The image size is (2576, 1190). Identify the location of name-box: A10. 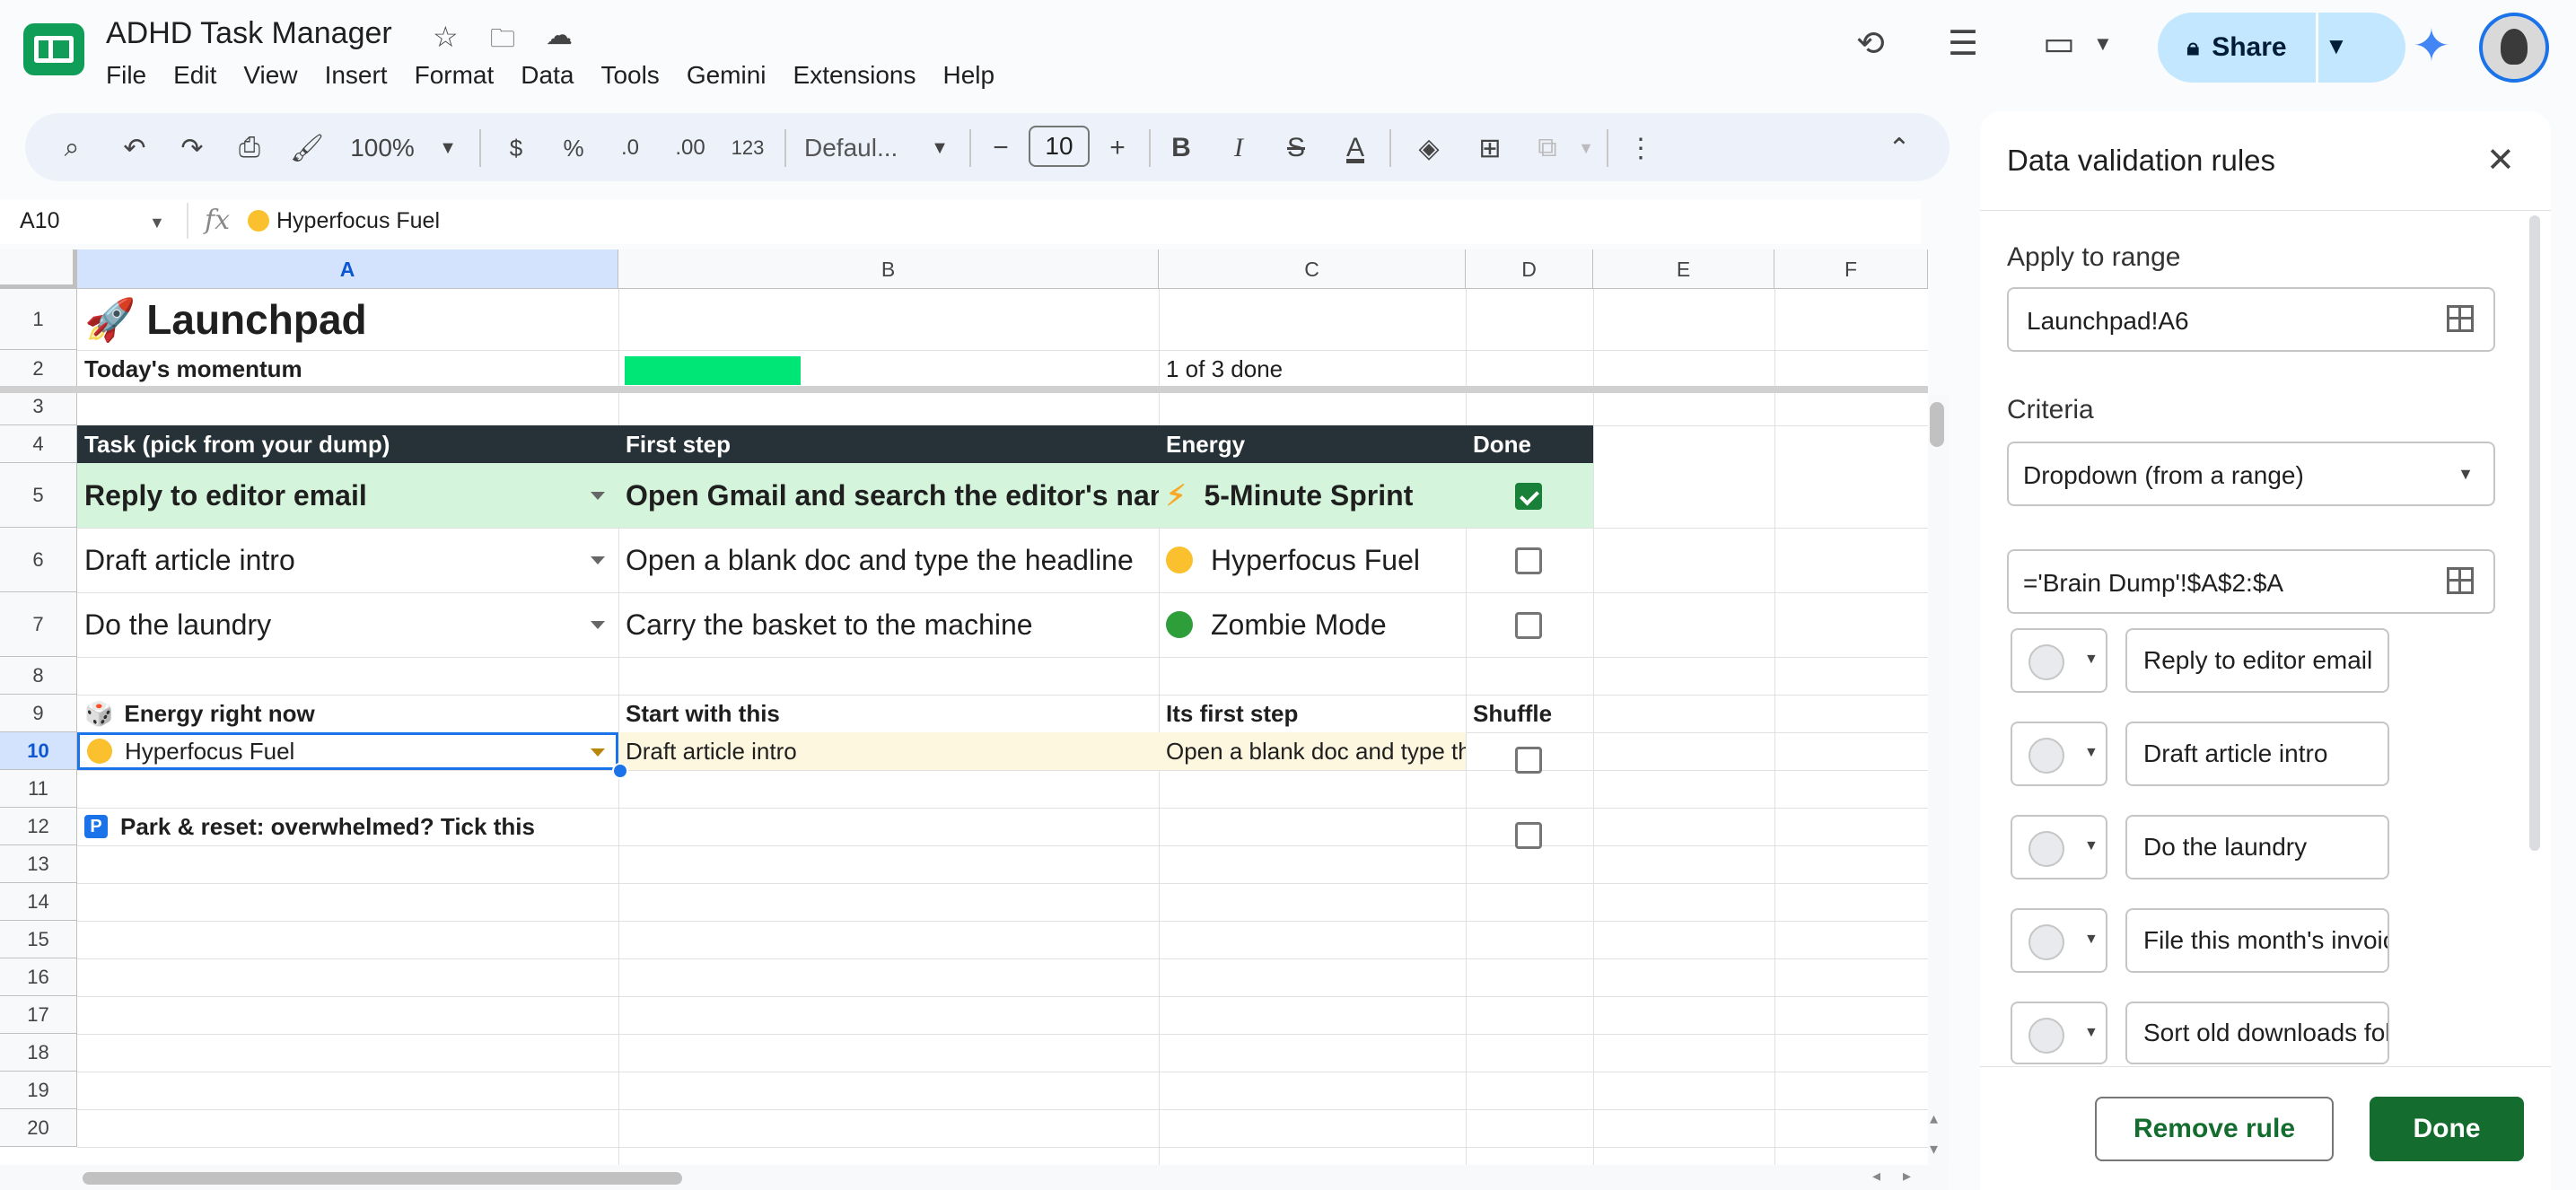
(39, 221).